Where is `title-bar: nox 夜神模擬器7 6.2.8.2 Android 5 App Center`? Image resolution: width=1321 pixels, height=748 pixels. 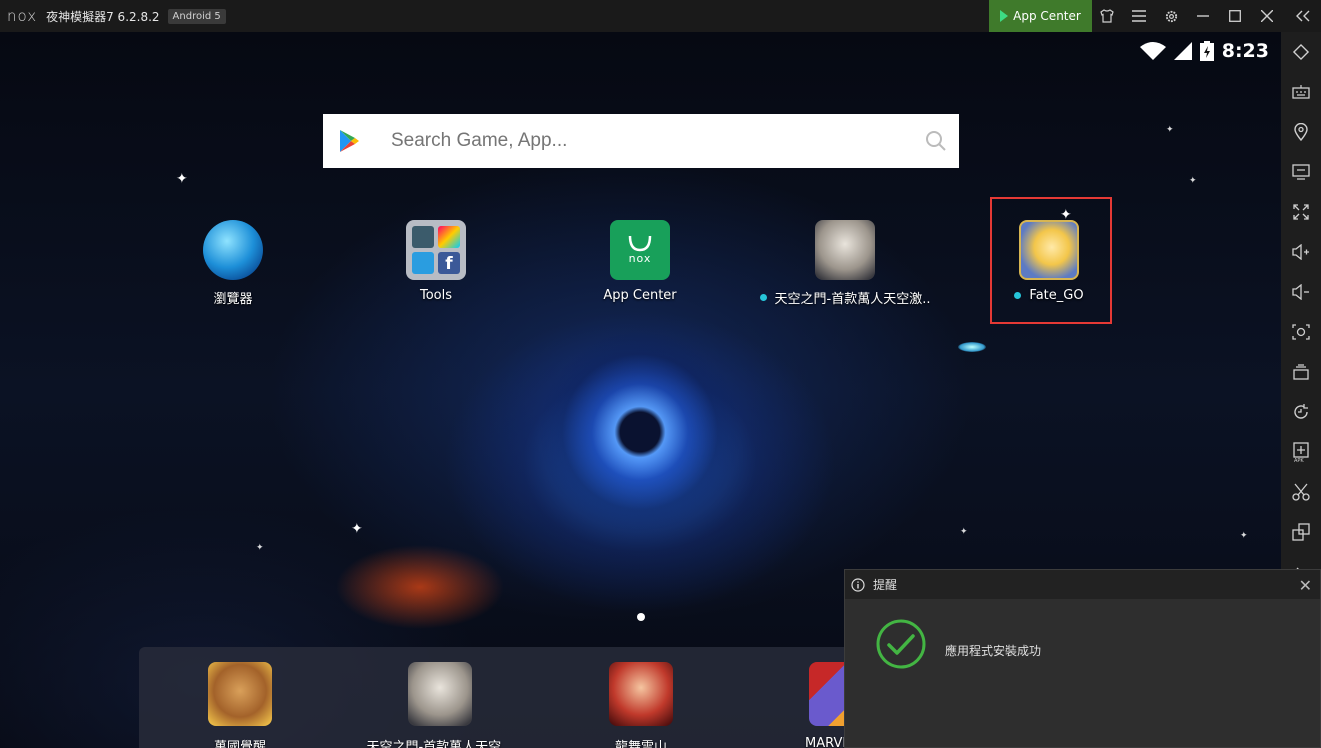 title-bar: nox 夜神模擬器7 6.2.8.2 Android 5 App Center is located at coordinates (660, 16).